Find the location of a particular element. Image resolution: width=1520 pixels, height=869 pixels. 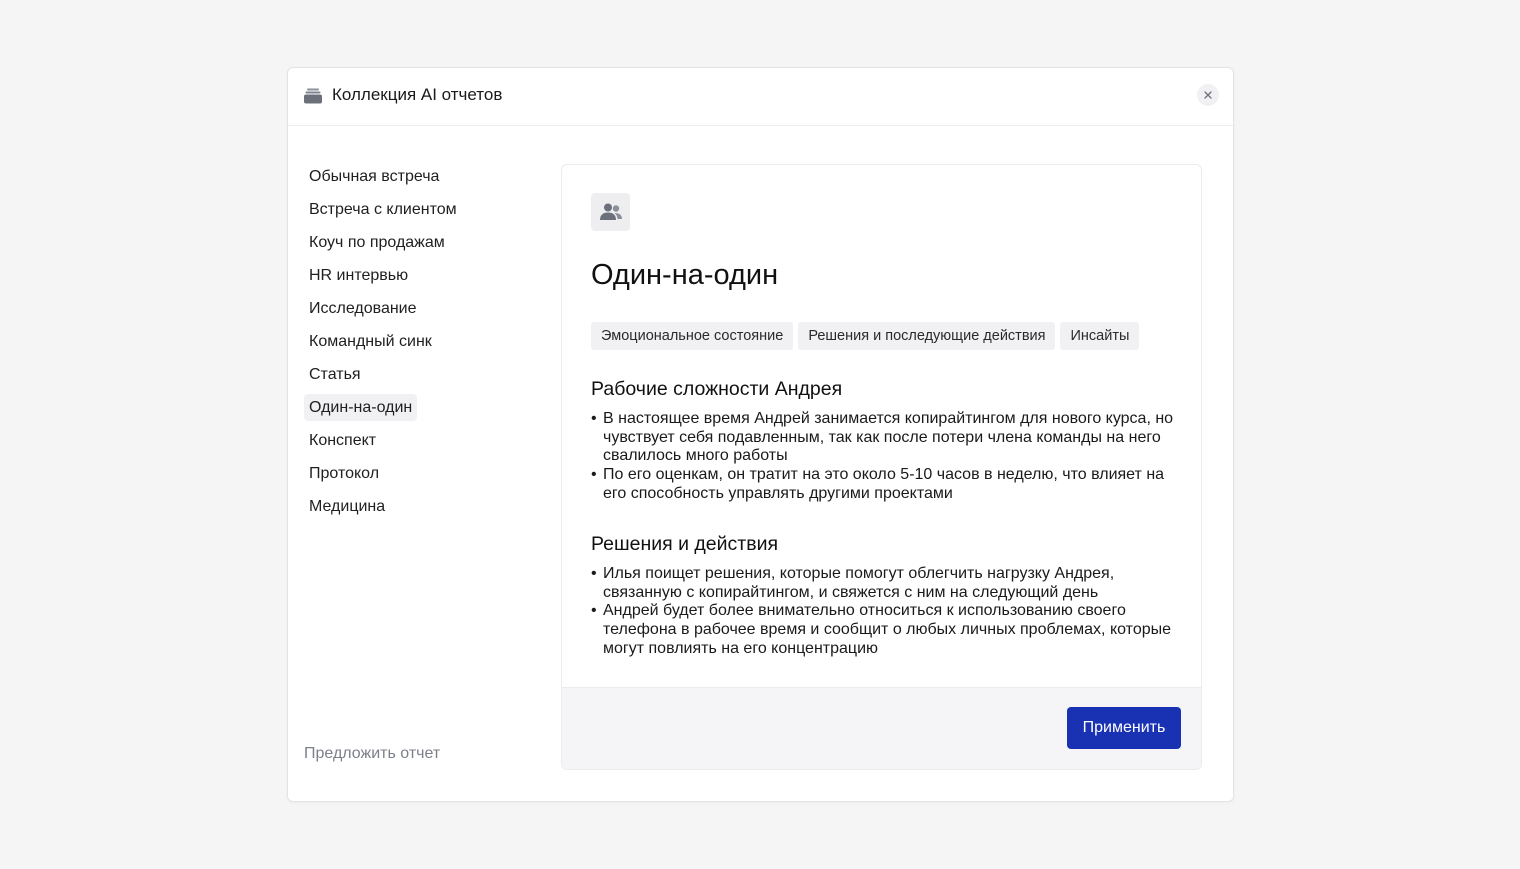

tag-insights: Инсайты is located at coordinates (1100, 336).